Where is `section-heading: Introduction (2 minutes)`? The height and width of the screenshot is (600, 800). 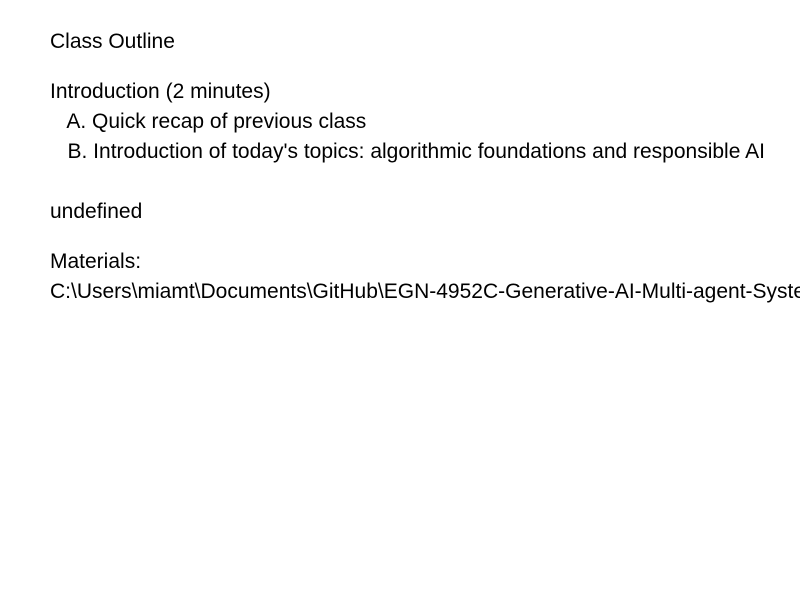
section-heading: Introduction (2 minutes) is located at coordinates (160, 91).